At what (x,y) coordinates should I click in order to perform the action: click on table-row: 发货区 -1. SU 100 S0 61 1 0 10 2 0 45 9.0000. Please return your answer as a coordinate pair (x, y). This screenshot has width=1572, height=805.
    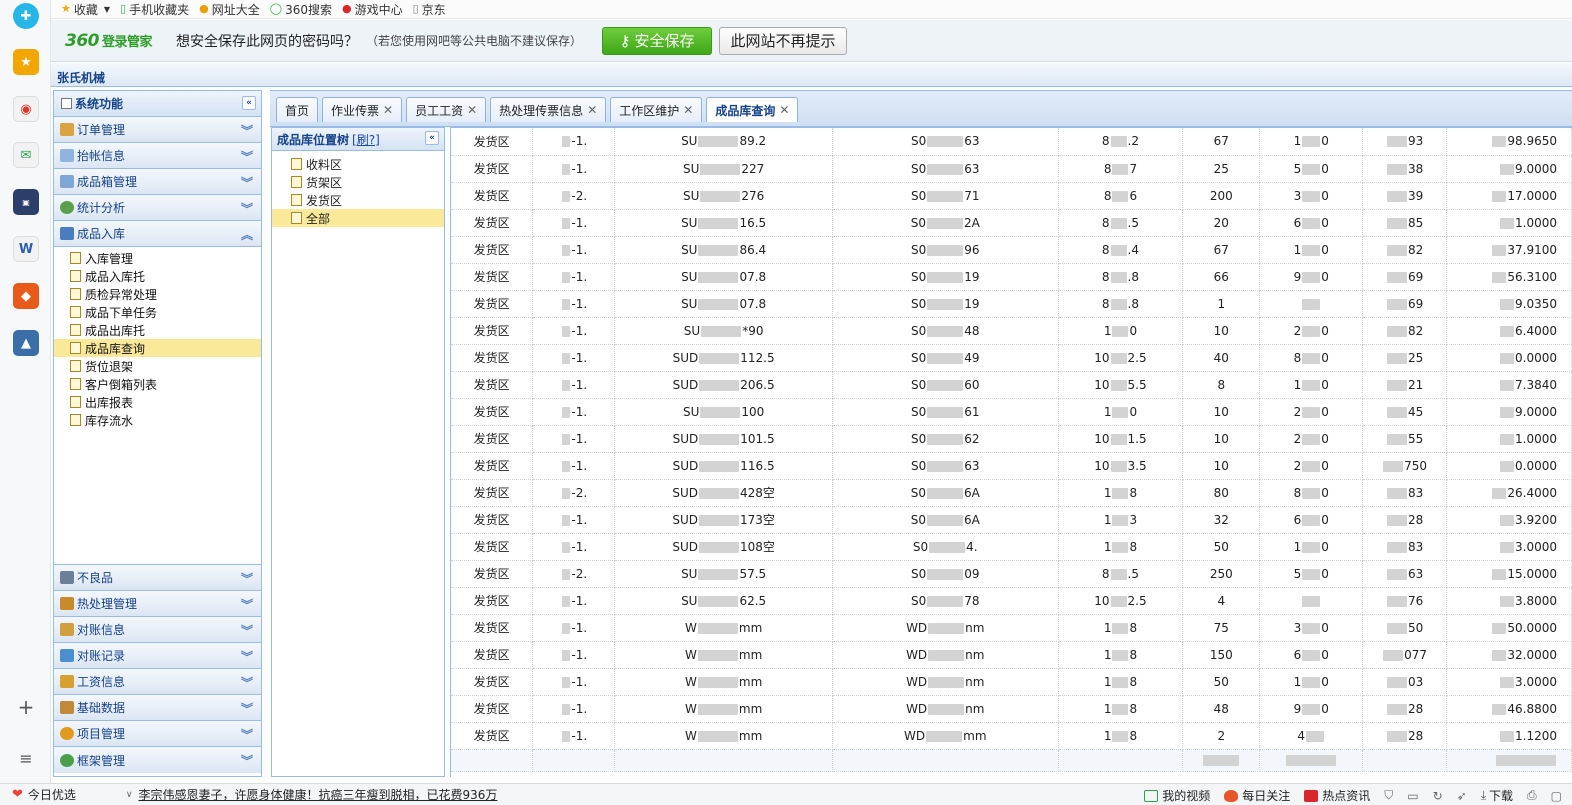
    Looking at the image, I should click on (1011, 412).